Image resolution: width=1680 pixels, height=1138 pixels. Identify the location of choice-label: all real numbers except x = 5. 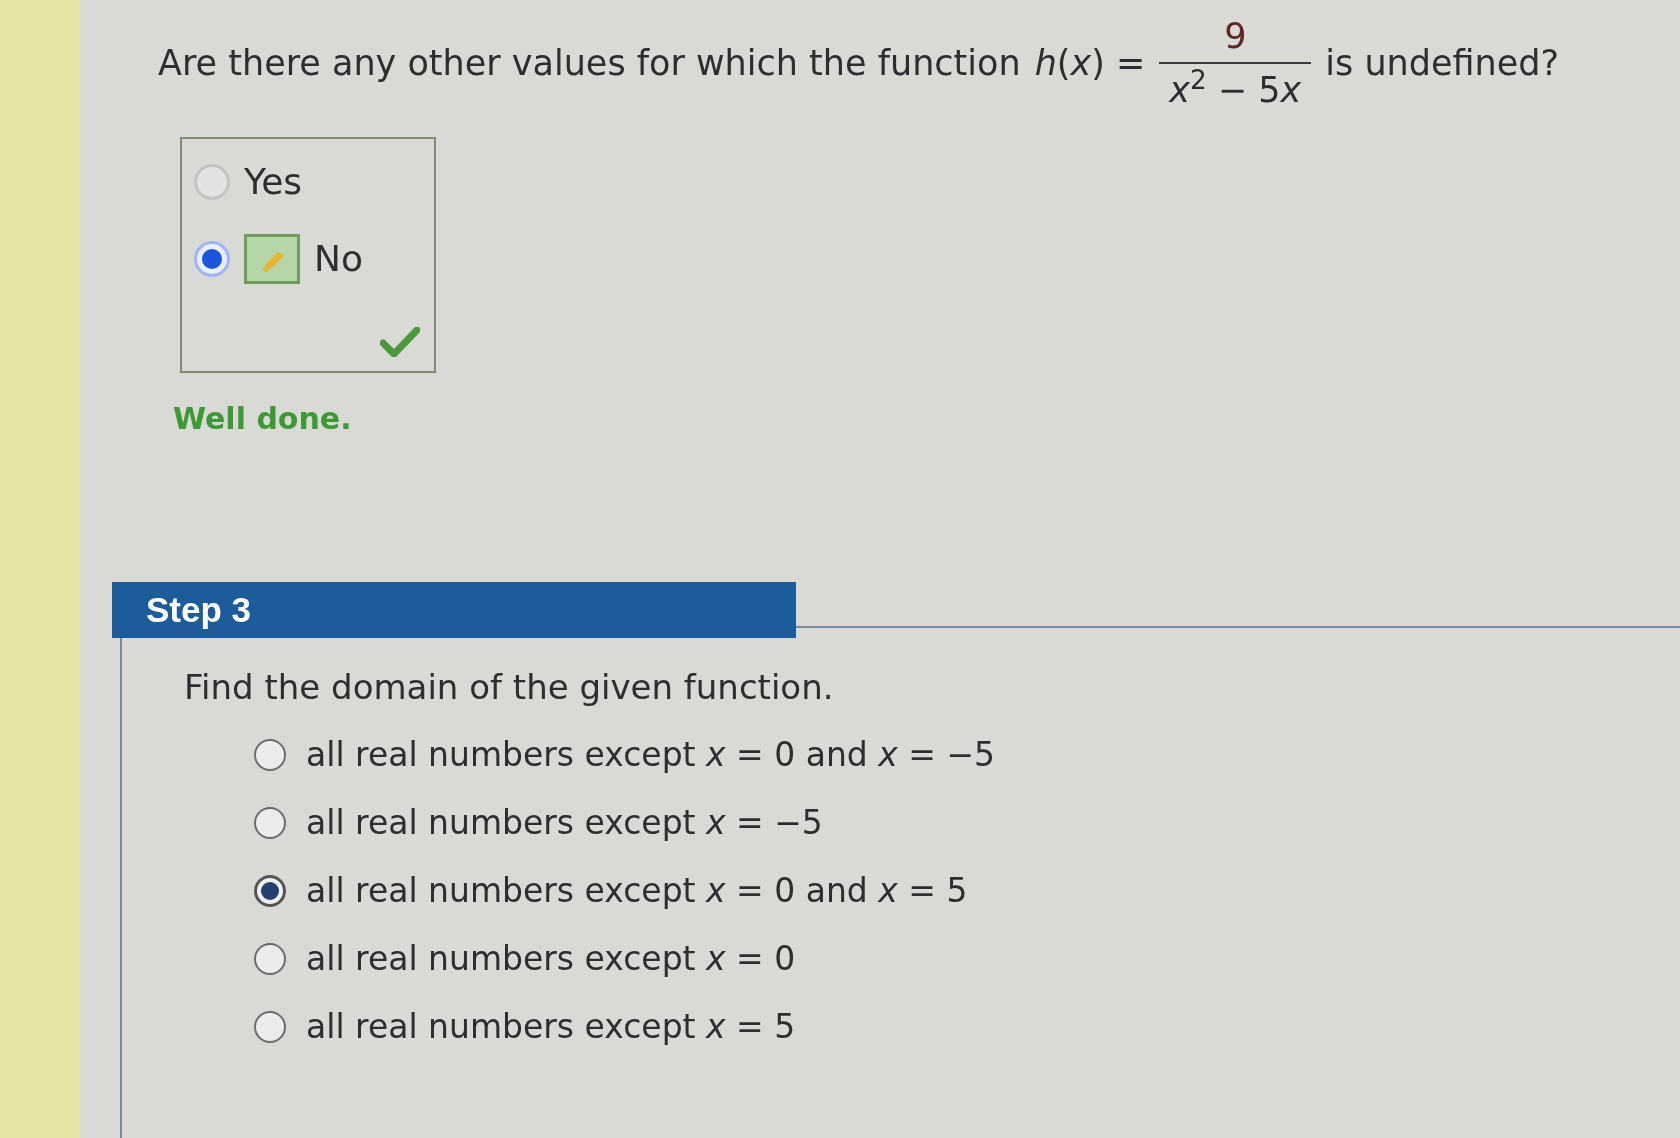
(551, 1027).